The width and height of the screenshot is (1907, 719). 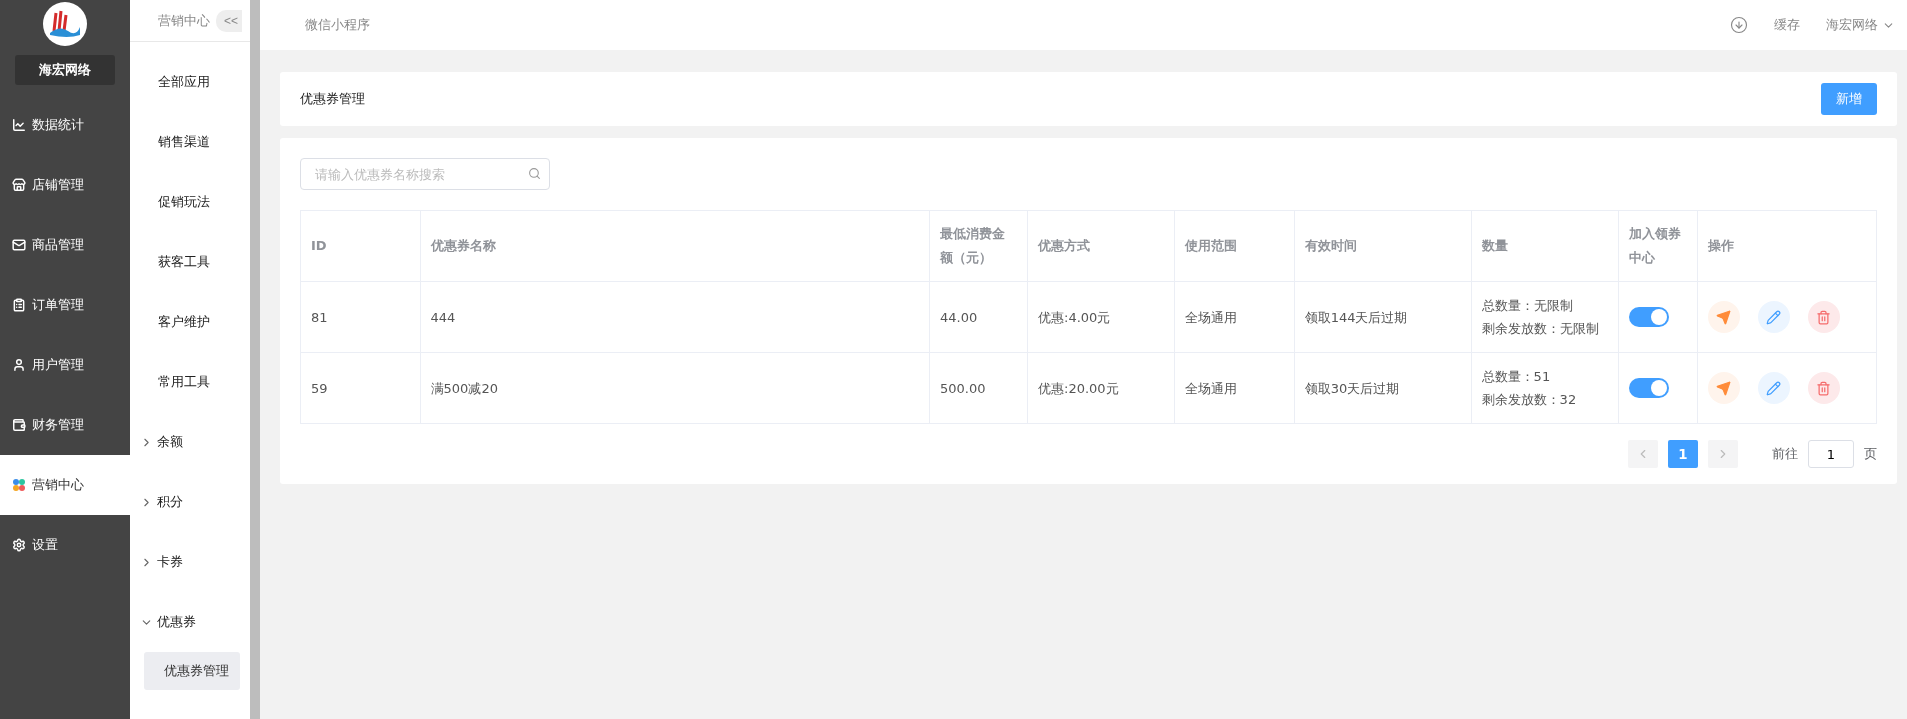 I want to click on table-cell: 59, so click(x=360, y=388).